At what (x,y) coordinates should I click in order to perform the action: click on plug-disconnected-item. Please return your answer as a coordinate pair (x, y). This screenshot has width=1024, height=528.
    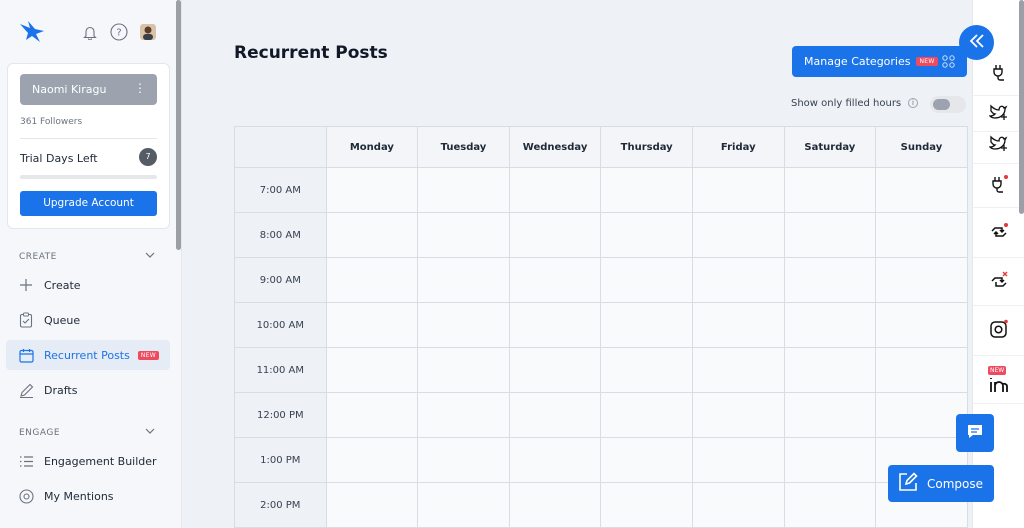
    Looking at the image, I should click on (998, 186).